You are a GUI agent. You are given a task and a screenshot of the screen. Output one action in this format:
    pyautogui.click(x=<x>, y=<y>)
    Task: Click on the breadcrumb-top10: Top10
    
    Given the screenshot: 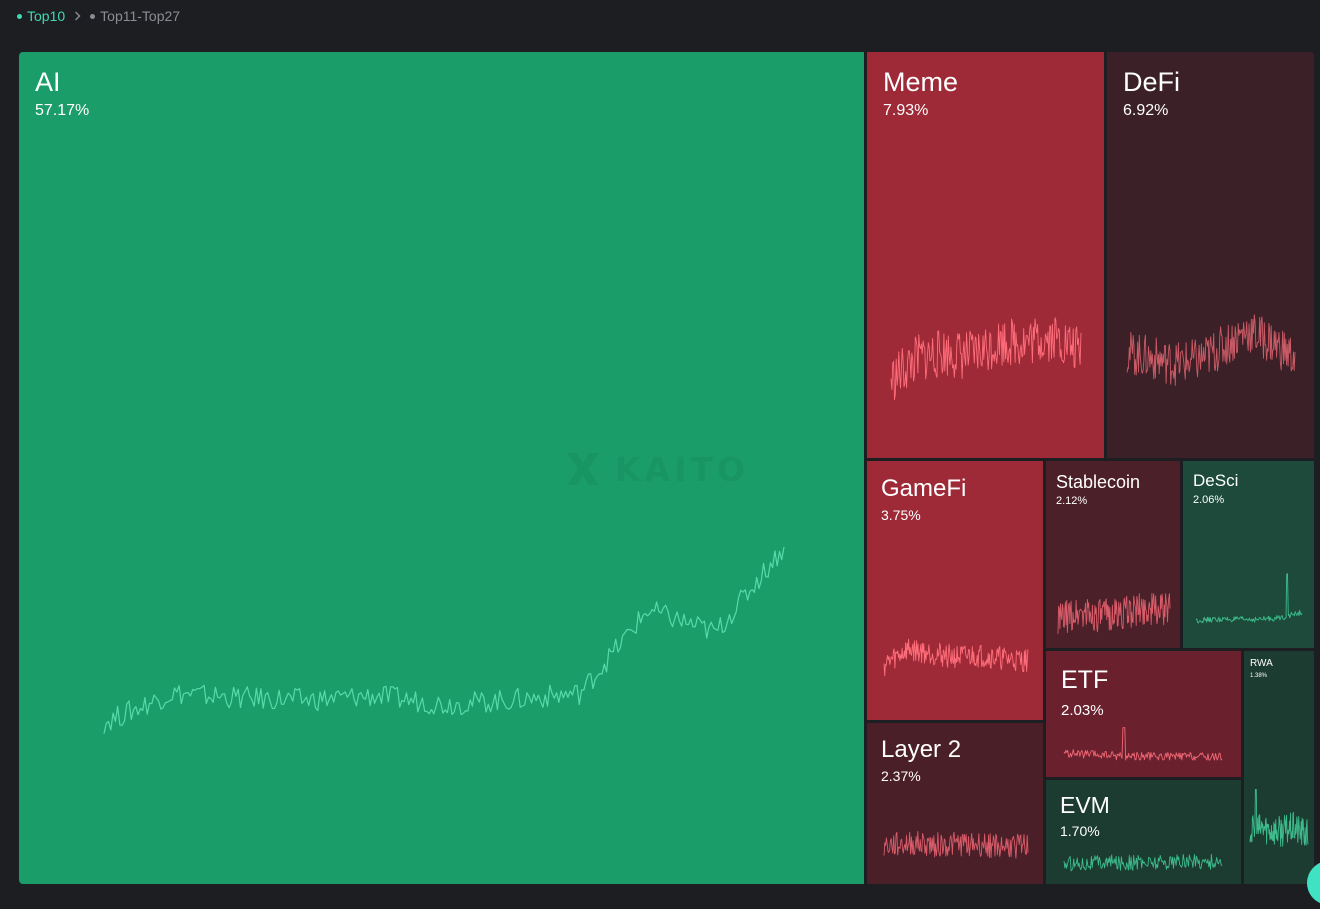 What is the action you would take?
    pyautogui.click(x=41, y=16)
    